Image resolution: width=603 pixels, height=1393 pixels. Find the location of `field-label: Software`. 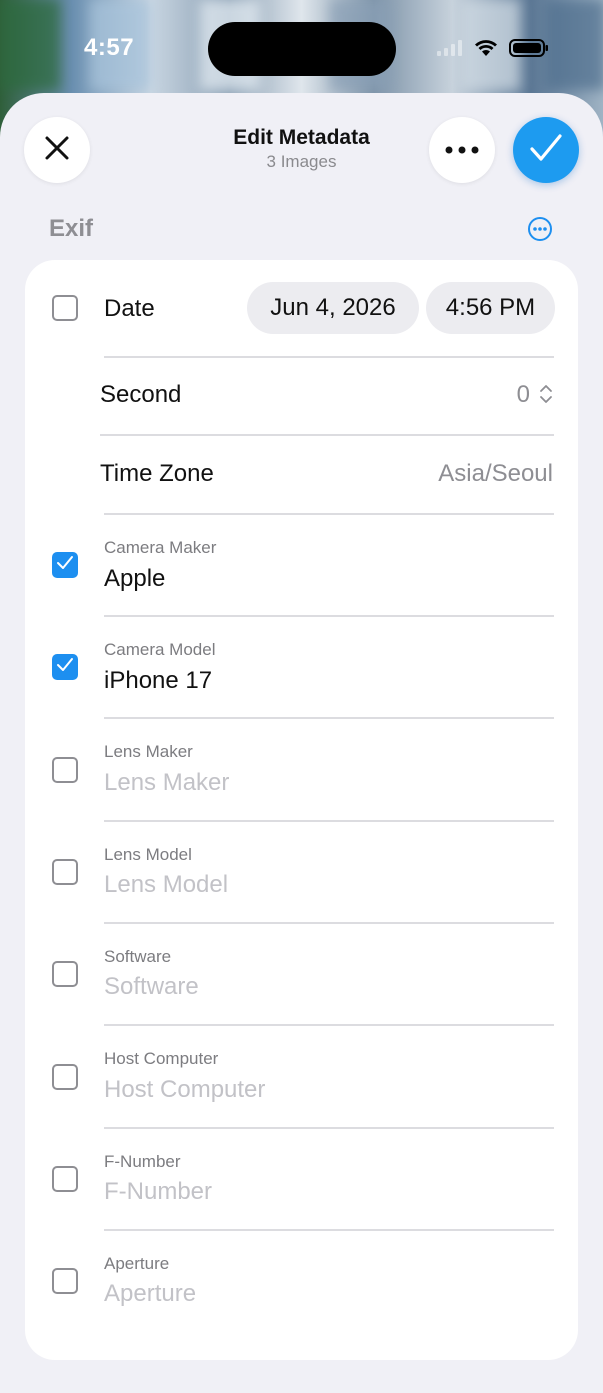

field-label: Software is located at coordinates (138, 956).